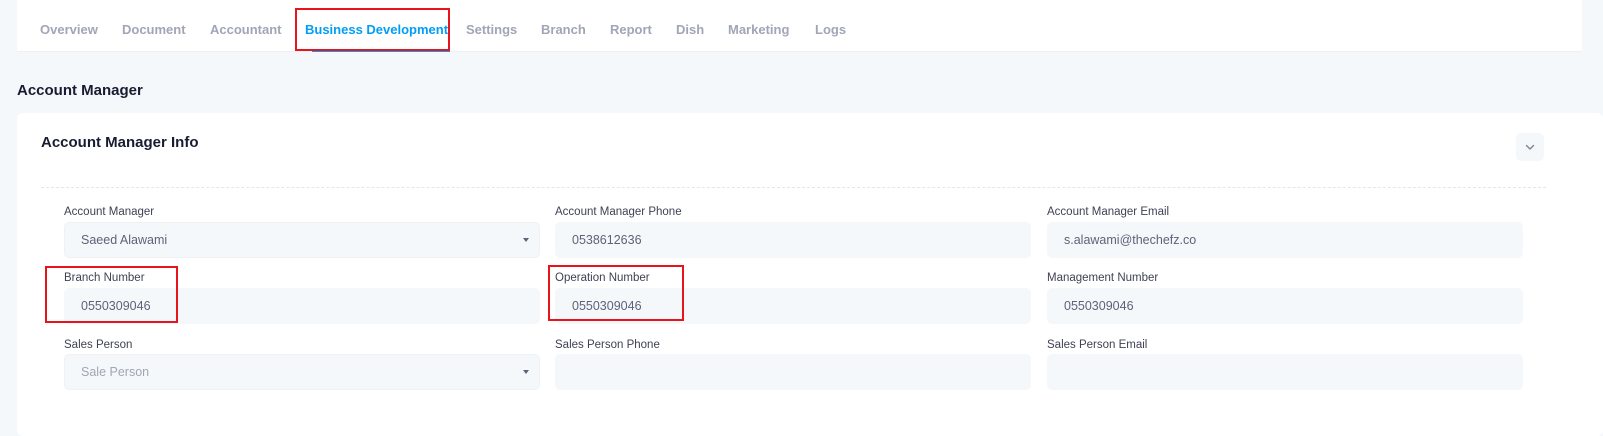 This screenshot has width=1603, height=436. Describe the element at coordinates (758, 29) in the screenshot. I see `tab-marketing: Marketing` at that location.